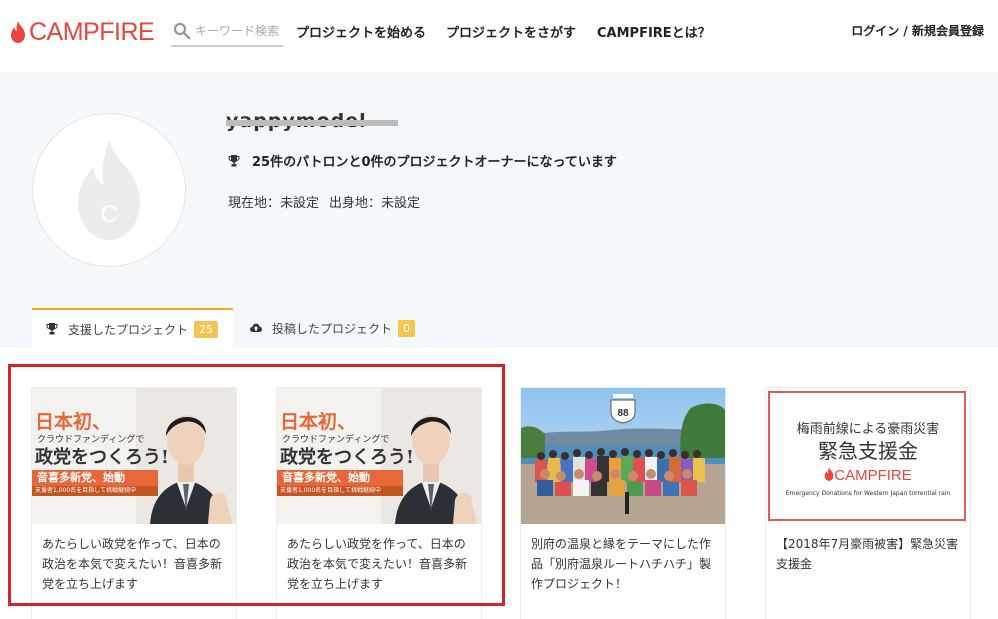 The image size is (998, 619). What do you see at coordinates (917, 30) in the screenshot?
I see `login-signup-link: ログイン / 新規会員登録` at bounding box center [917, 30].